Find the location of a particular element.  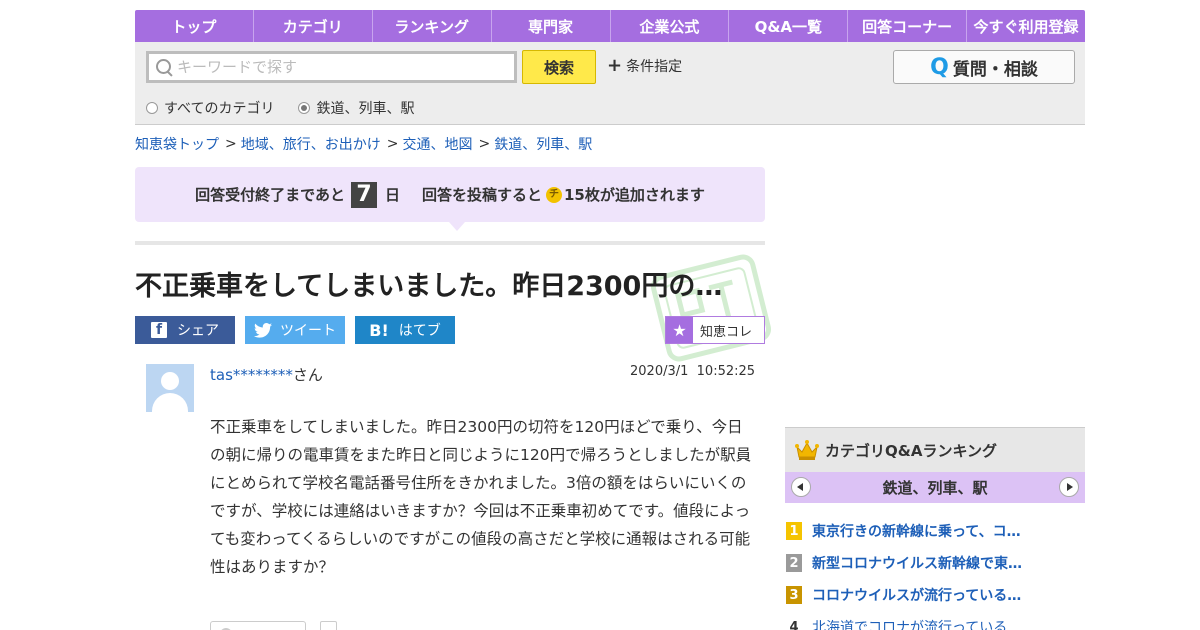

chie-collection-button: ★ 知恵コレ is located at coordinates (715, 330).